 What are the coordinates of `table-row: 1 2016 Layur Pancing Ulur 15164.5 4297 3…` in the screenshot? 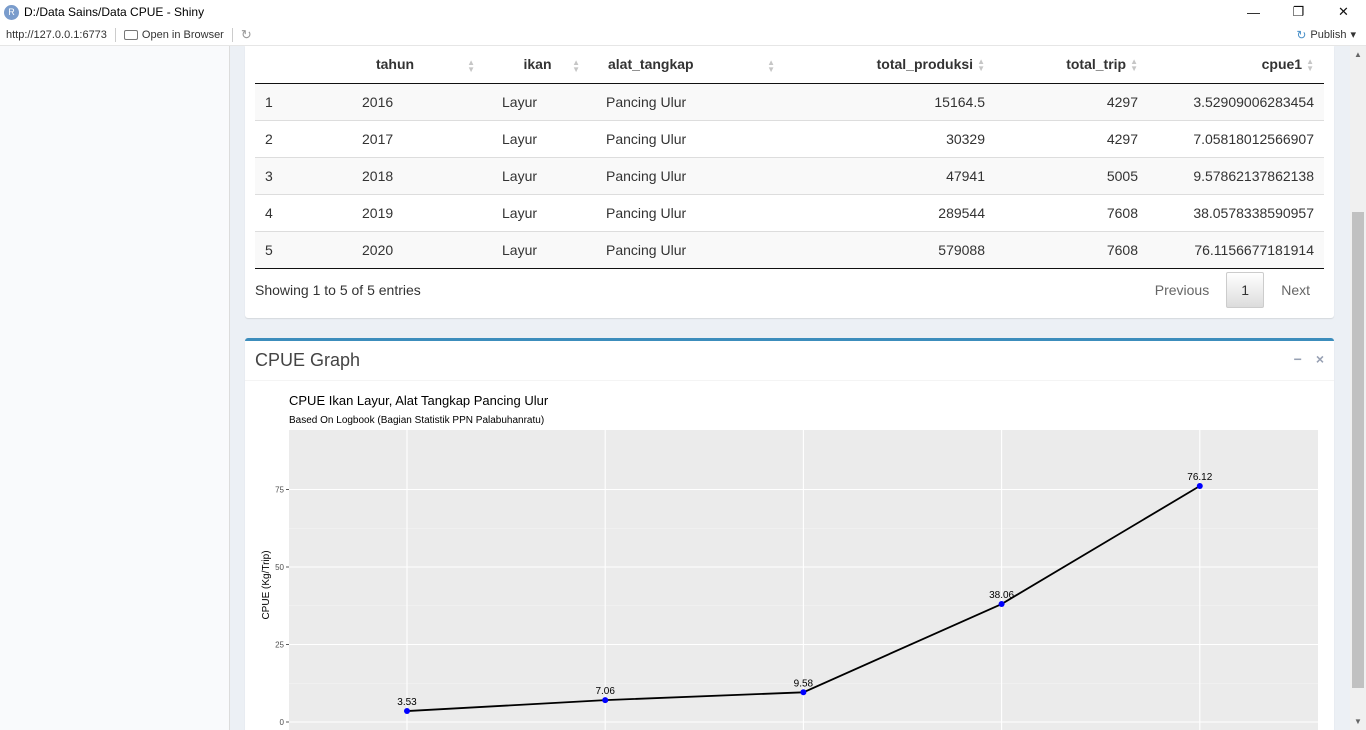 It's located at (789, 101).